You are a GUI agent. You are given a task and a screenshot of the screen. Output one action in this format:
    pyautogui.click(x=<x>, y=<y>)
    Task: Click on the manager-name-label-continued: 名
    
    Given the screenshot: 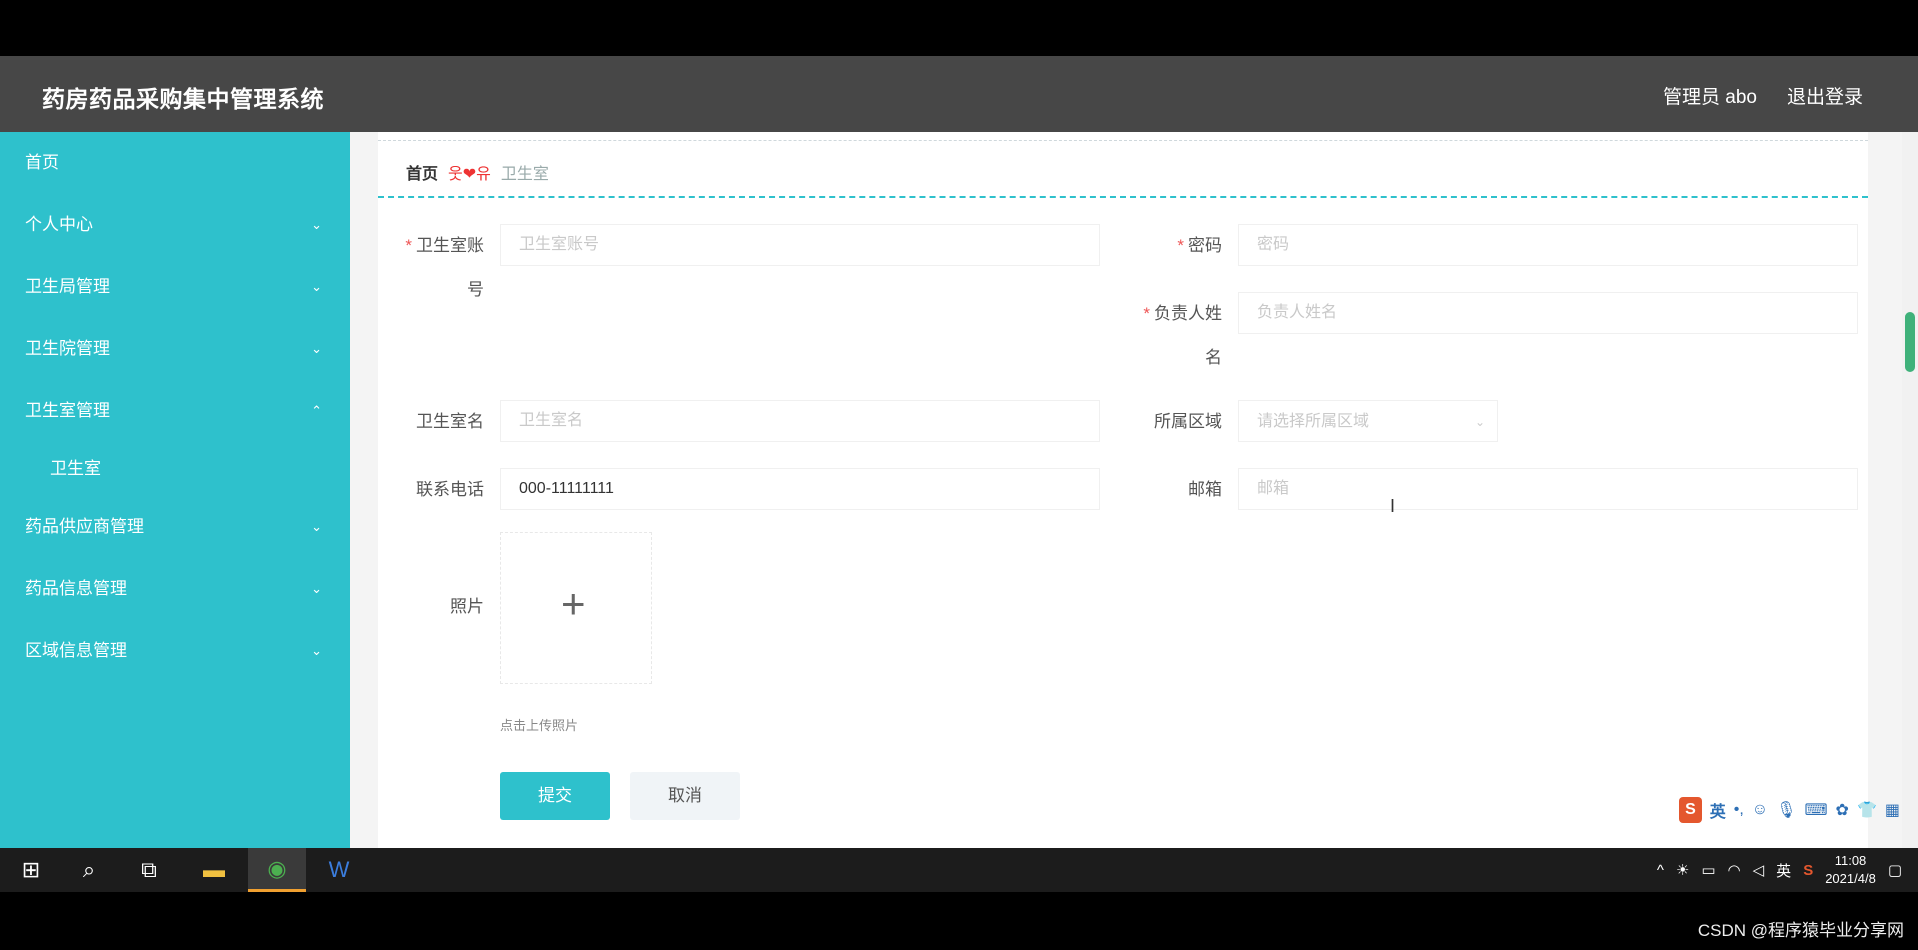 What is the action you would take?
    pyautogui.click(x=1213, y=357)
    